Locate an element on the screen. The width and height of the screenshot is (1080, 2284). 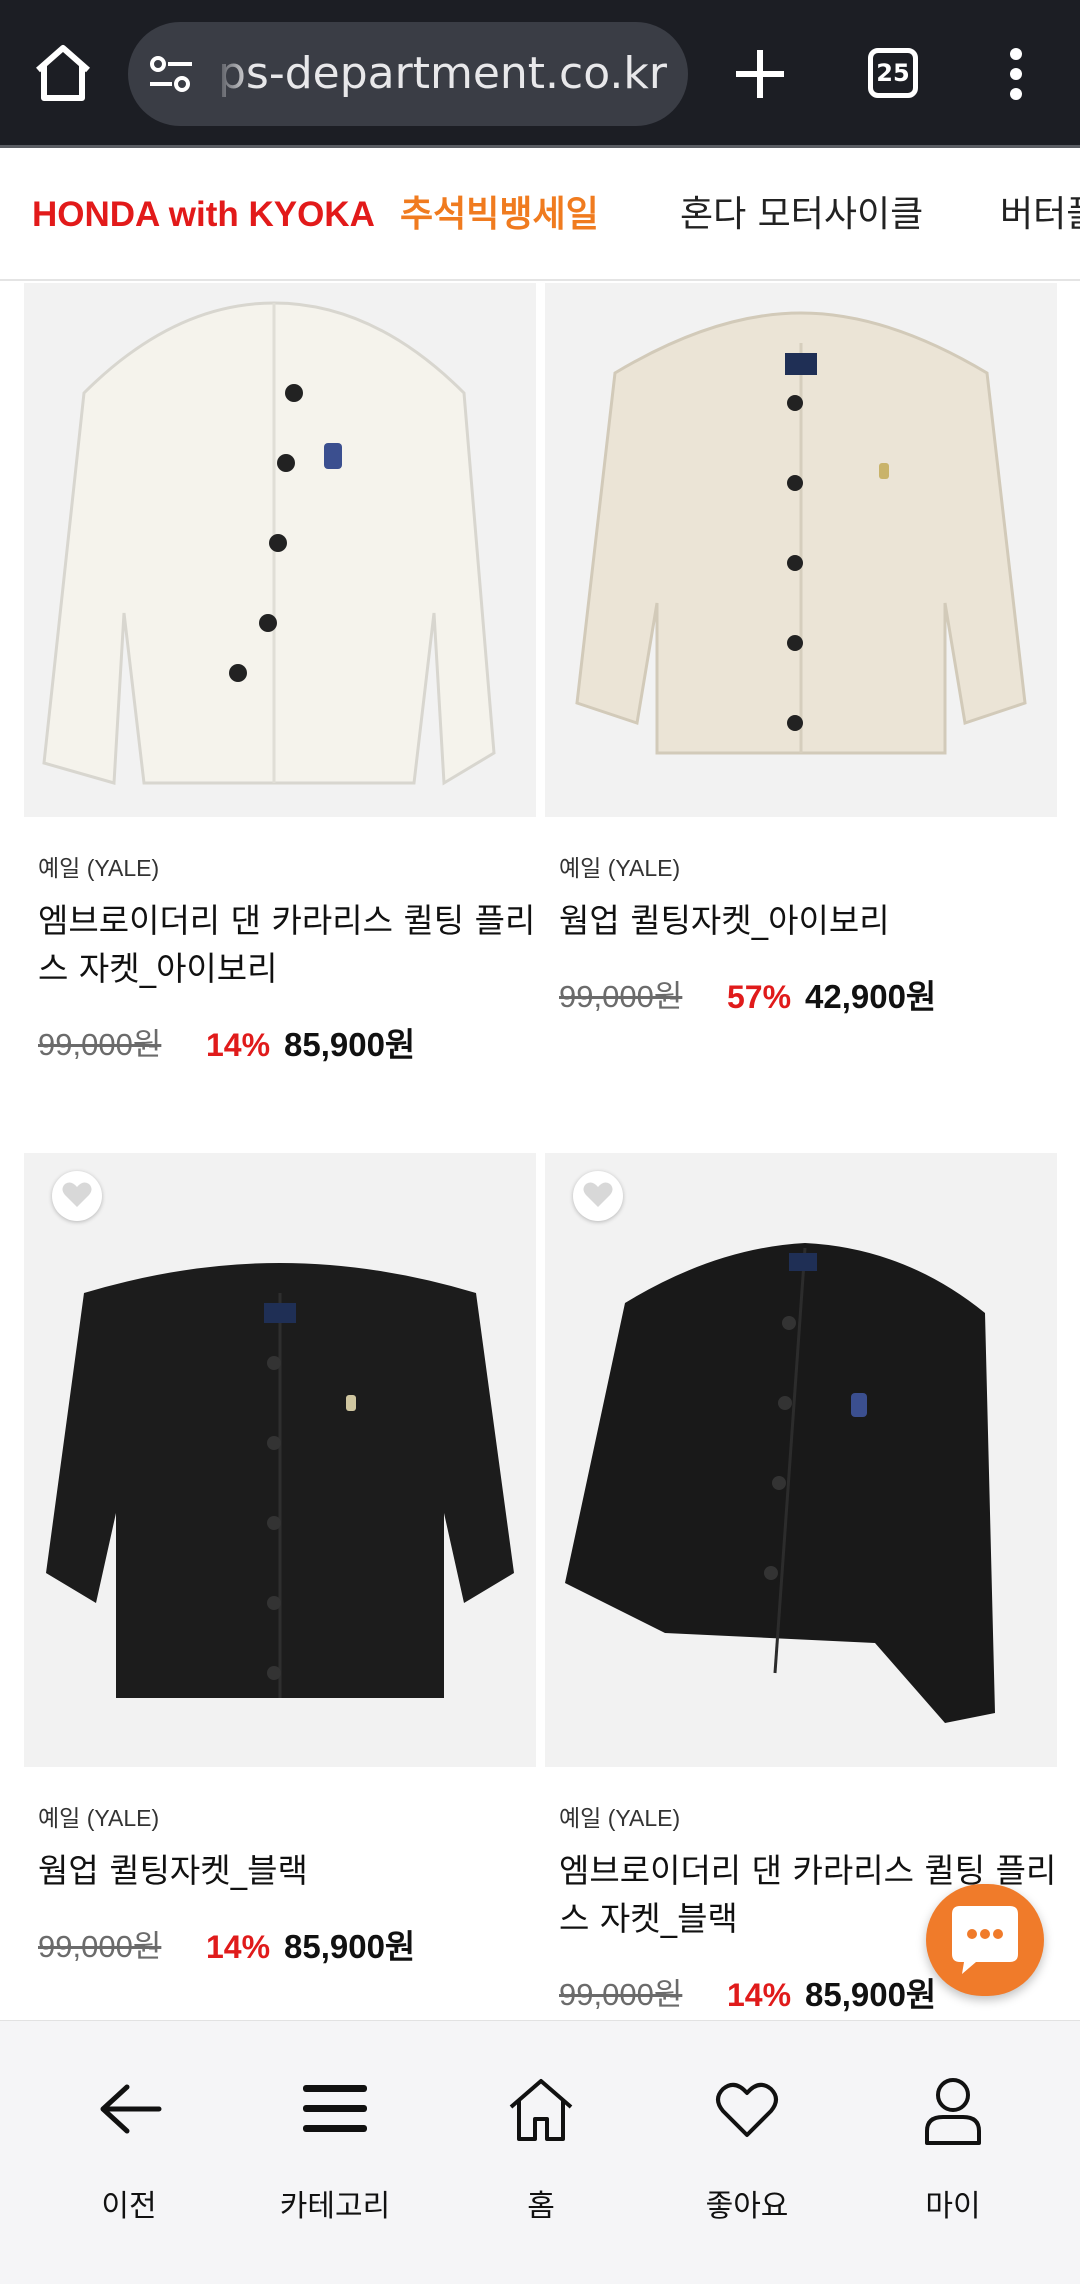
category-tab-honda-kyoka: HONDA with KYOKA is located at coordinates (203, 215).